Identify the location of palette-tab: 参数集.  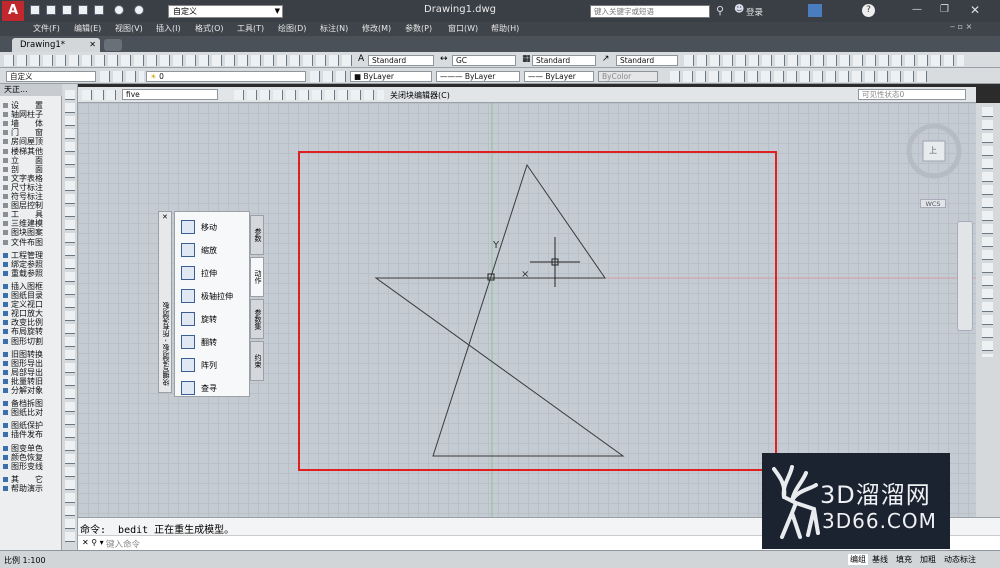
(257, 319).